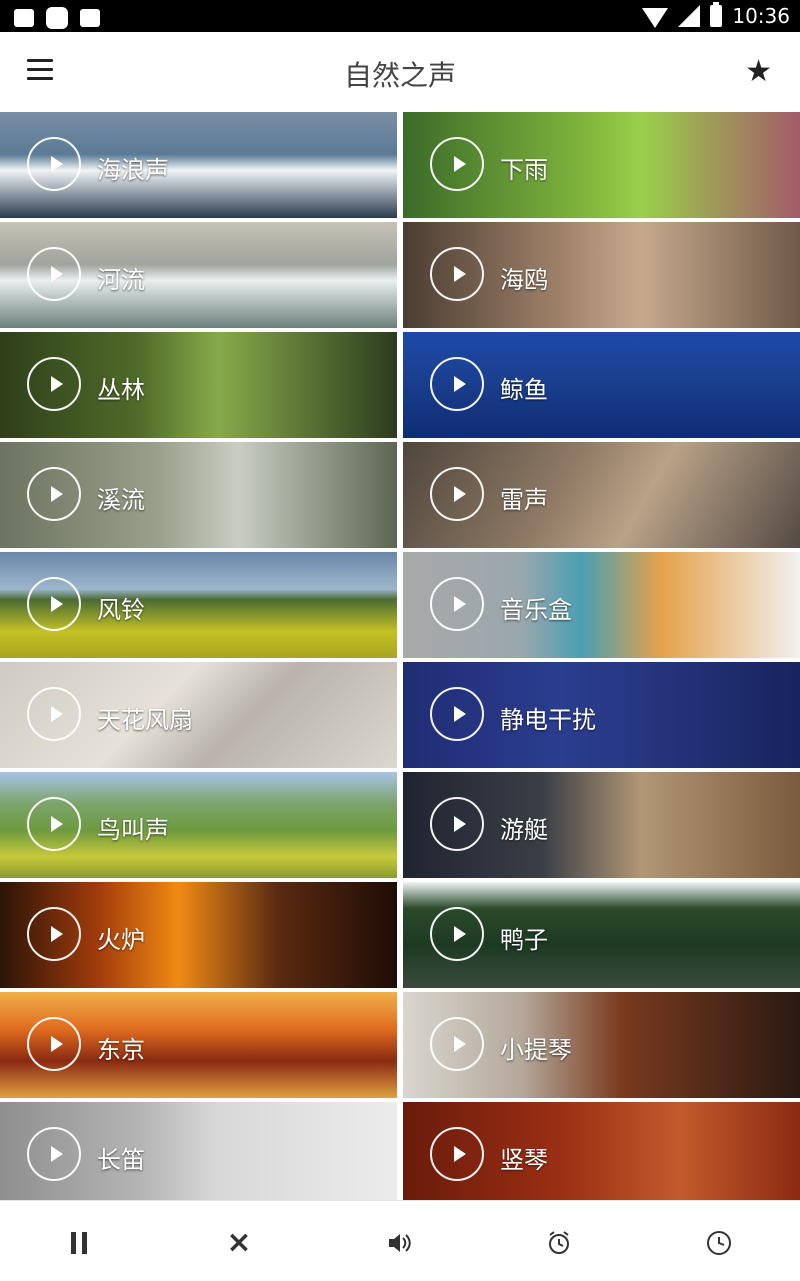  Describe the element at coordinates (198, 385) in the screenshot. I see `sound-tile: 丛林` at that location.